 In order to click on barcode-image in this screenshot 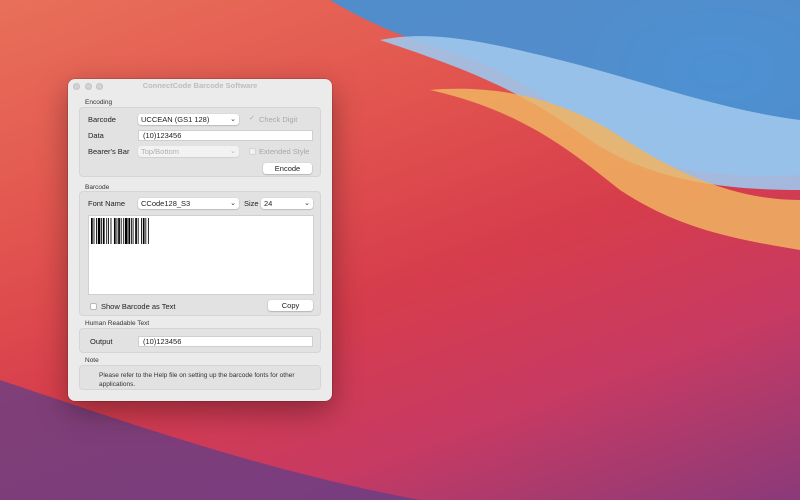, I will do `click(120, 231)`.